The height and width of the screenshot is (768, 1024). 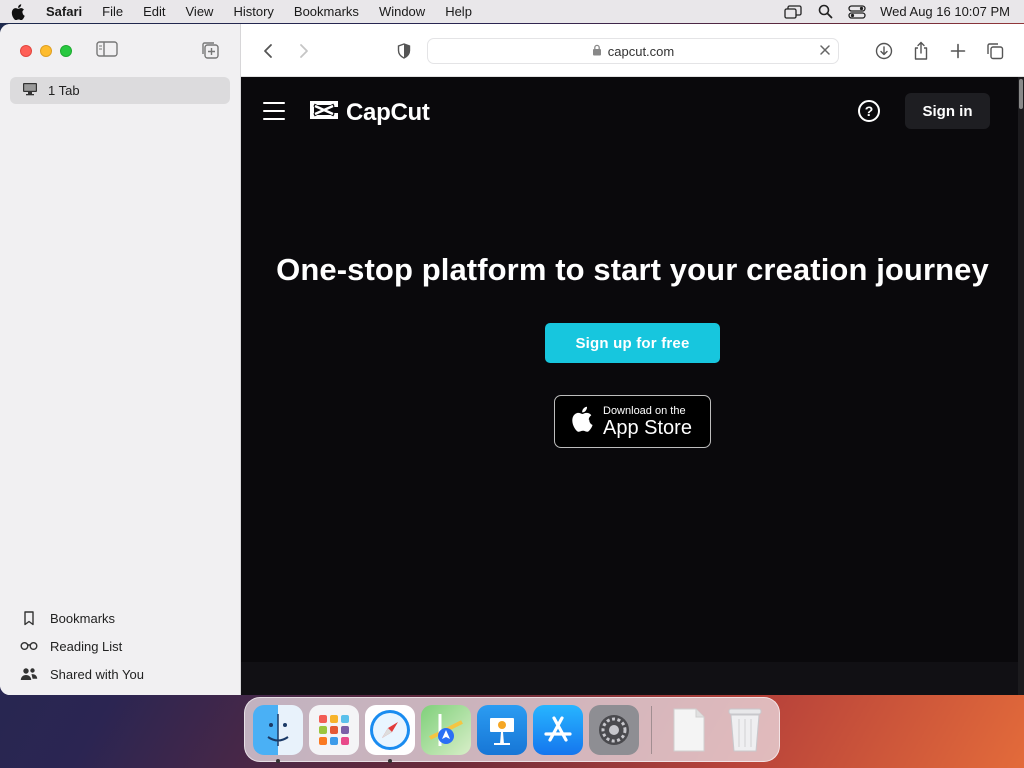 What do you see at coordinates (334, 729) in the screenshot?
I see `launchpad-icon` at bounding box center [334, 729].